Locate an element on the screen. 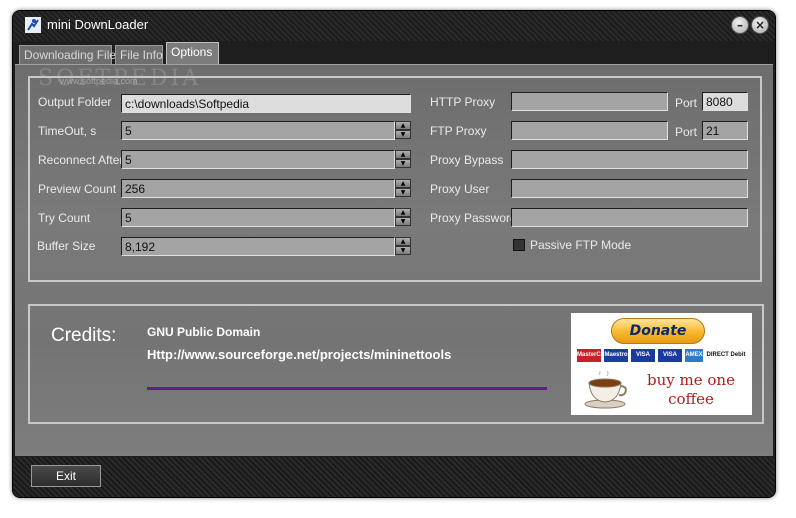 The width and height of the screenshot is (796, 518). window-title: mini DownLoader is located at coordinates (98, 24).